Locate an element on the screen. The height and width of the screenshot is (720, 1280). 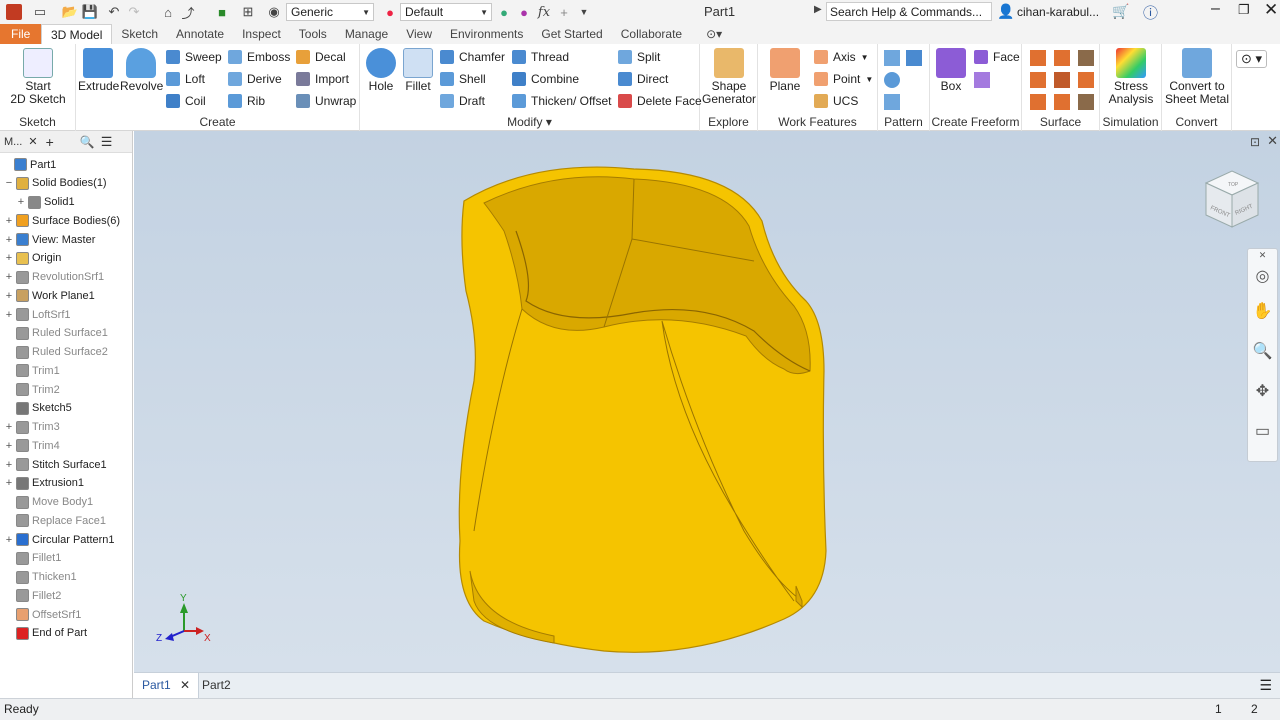
tree-node: + Stitch Surface1 is located at coordinates (55, 464).